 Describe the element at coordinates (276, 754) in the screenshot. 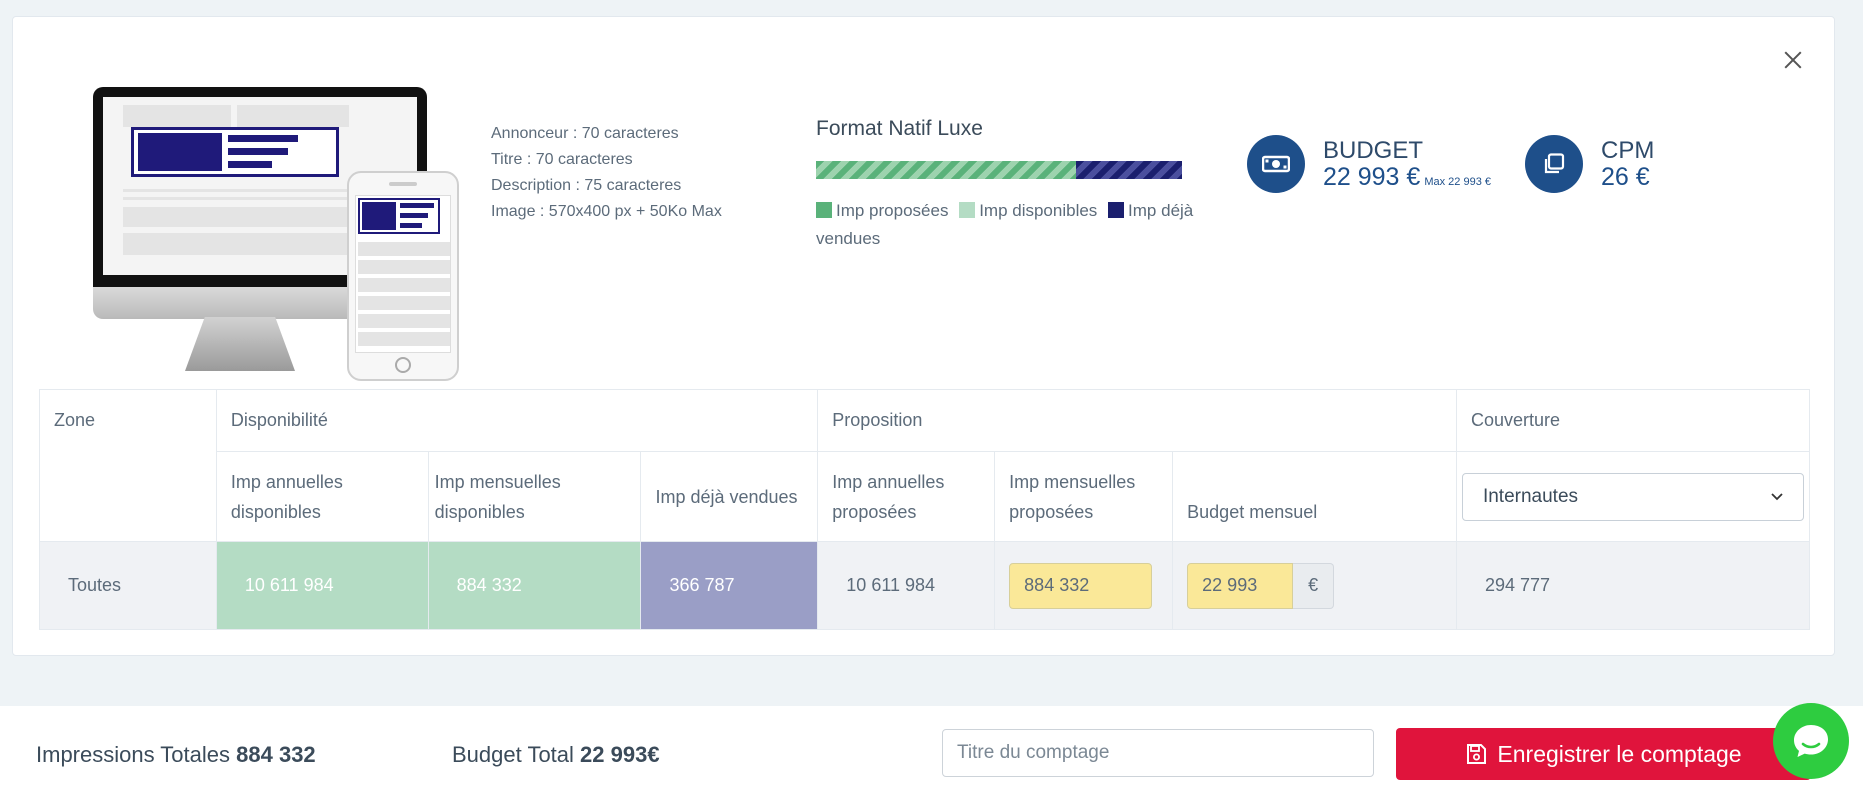

I see `impressions-total-value: 884 332` at that location.